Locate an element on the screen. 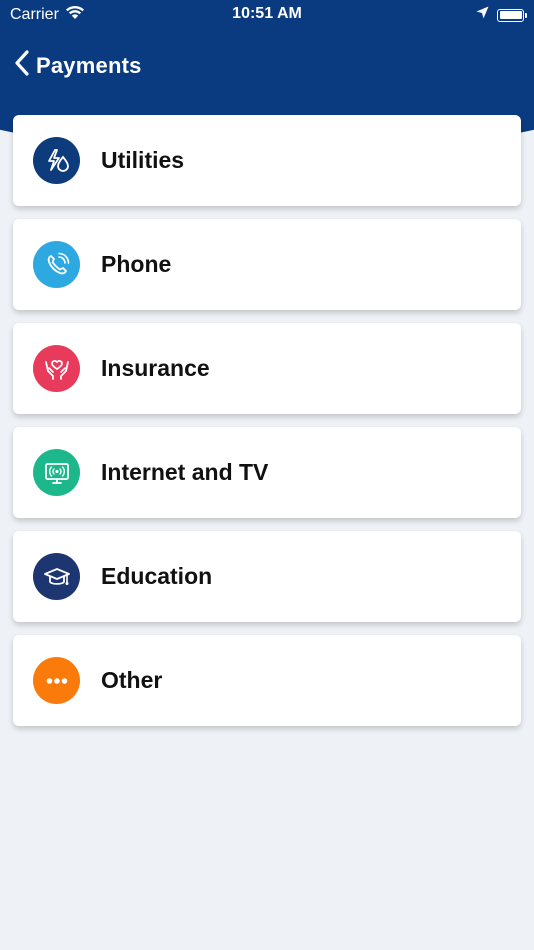  category-education: Education is located at coordinates (267, 576).